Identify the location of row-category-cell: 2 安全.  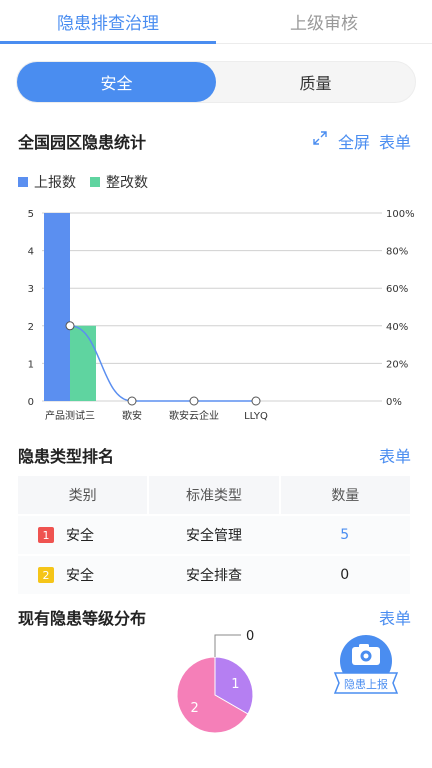
(83, 575).